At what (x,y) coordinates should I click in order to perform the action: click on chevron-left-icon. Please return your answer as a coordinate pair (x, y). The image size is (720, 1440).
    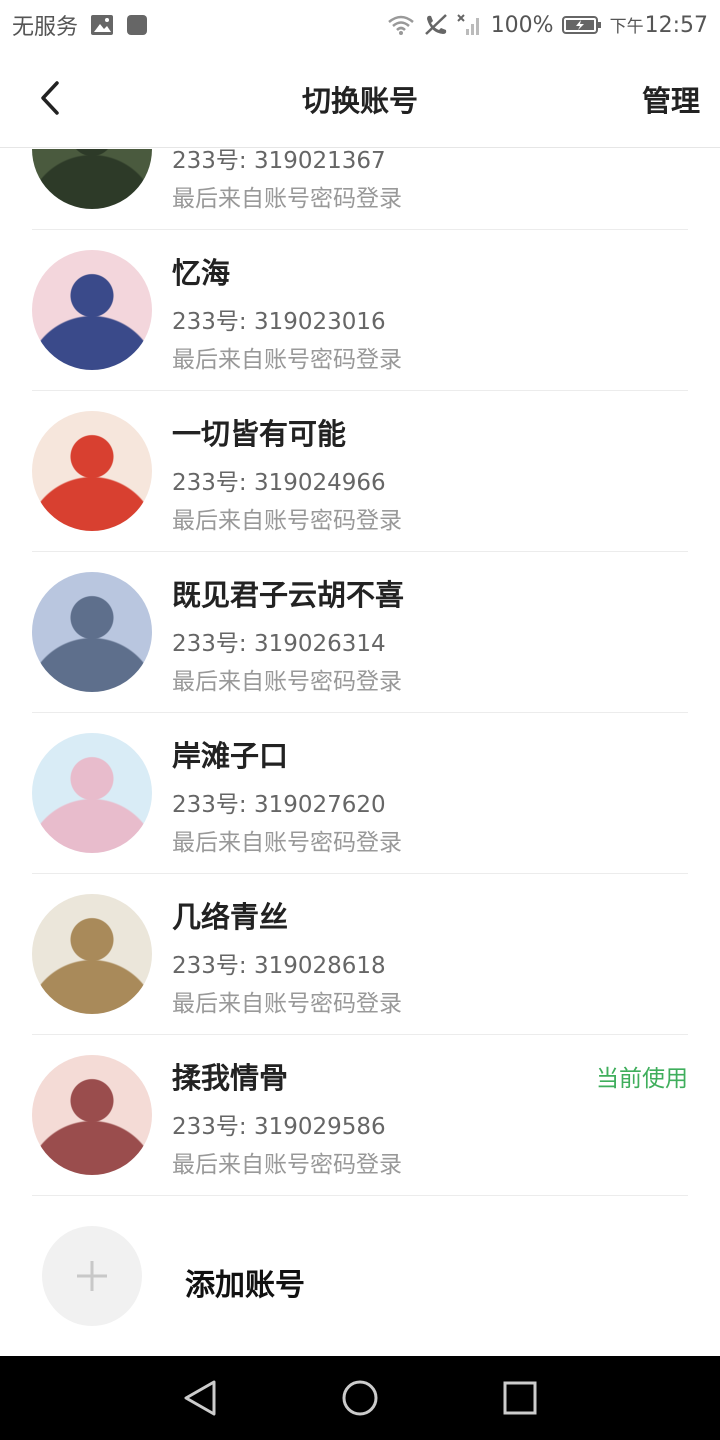
    Looking at the image, I should click on (50, 98).